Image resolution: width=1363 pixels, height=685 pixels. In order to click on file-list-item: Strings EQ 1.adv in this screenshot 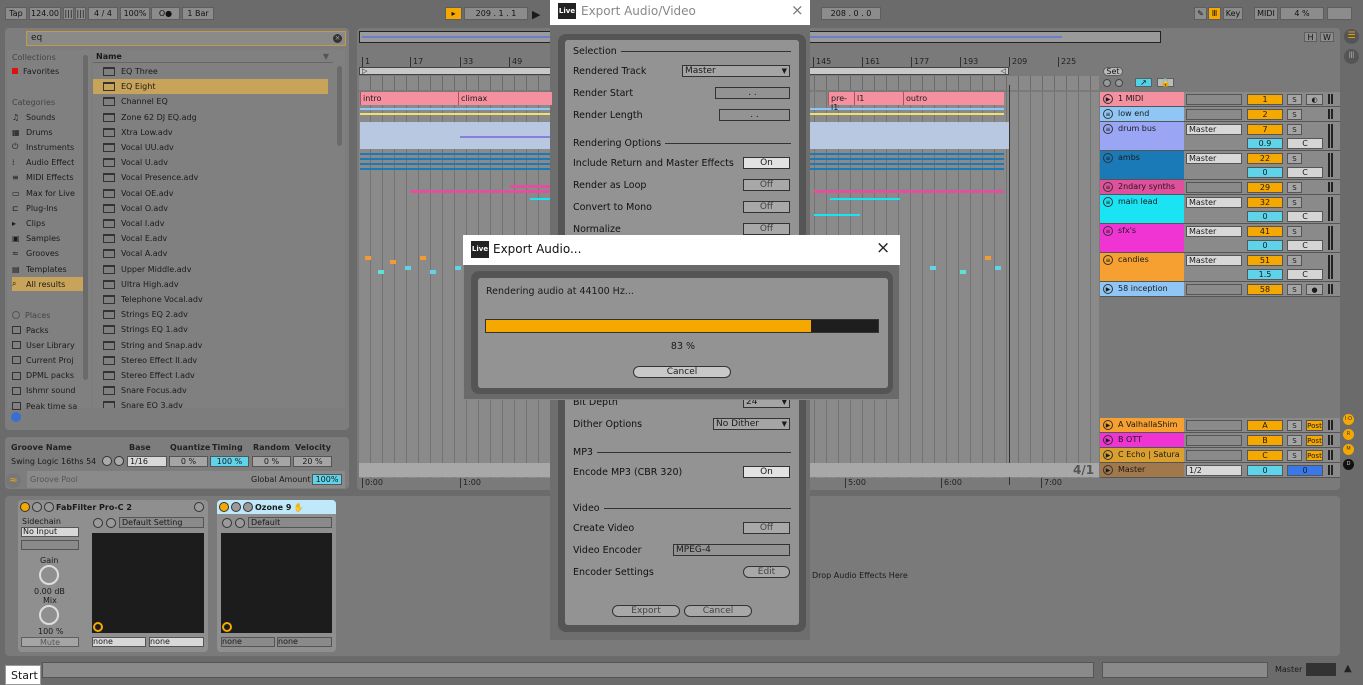, I will do `click(210, 329)`.